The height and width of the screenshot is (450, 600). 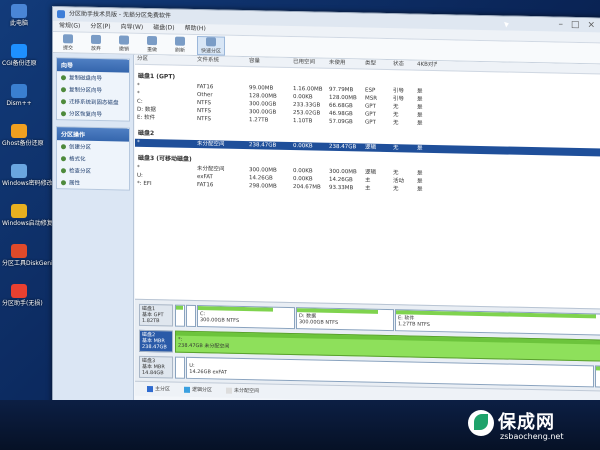 What do you see at coordinates (95, 48) in the screenshot?
I see `toolbar-button-label: 放弃` at bounding box center [95, 48].